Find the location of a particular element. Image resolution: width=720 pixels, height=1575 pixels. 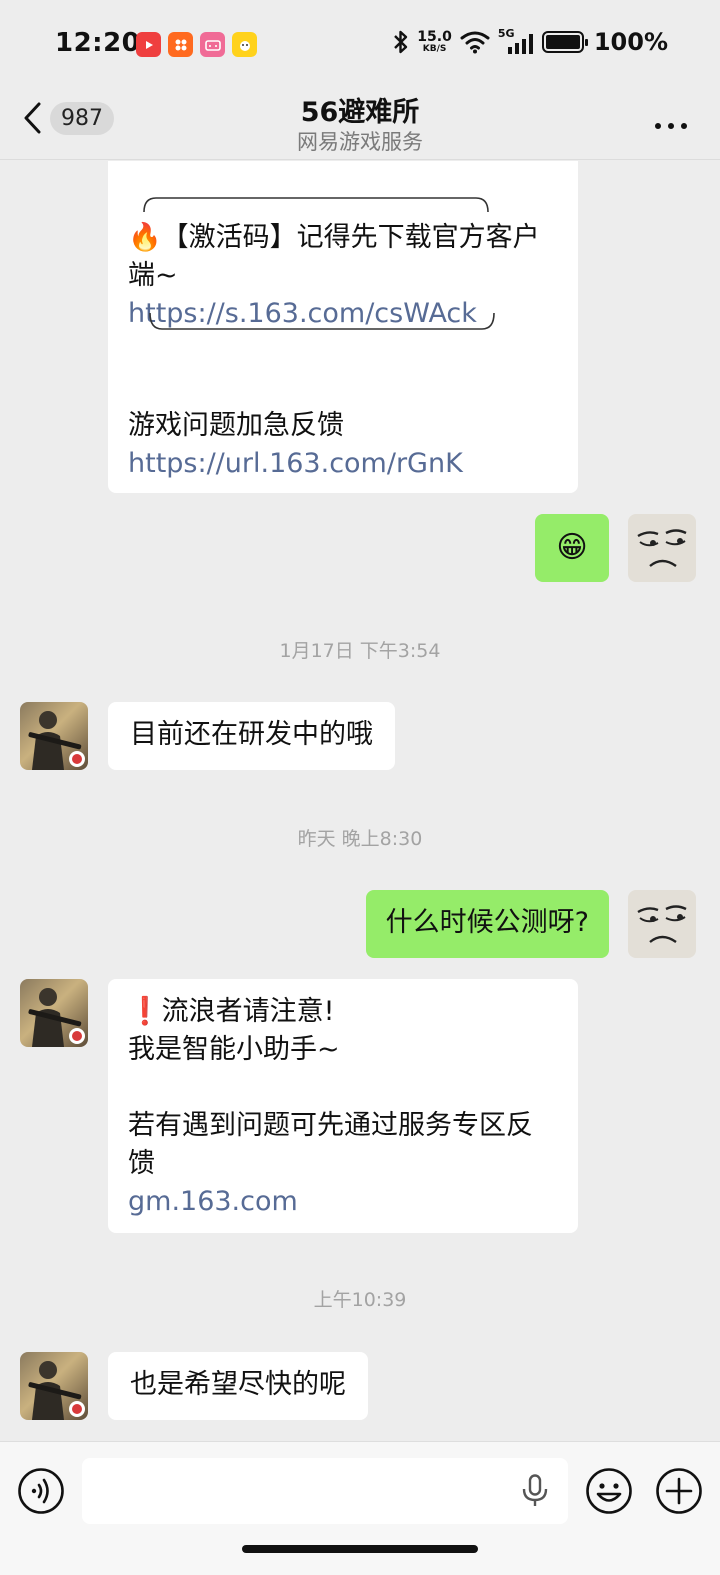

game-app-icon is located at coordinates (244, 44).